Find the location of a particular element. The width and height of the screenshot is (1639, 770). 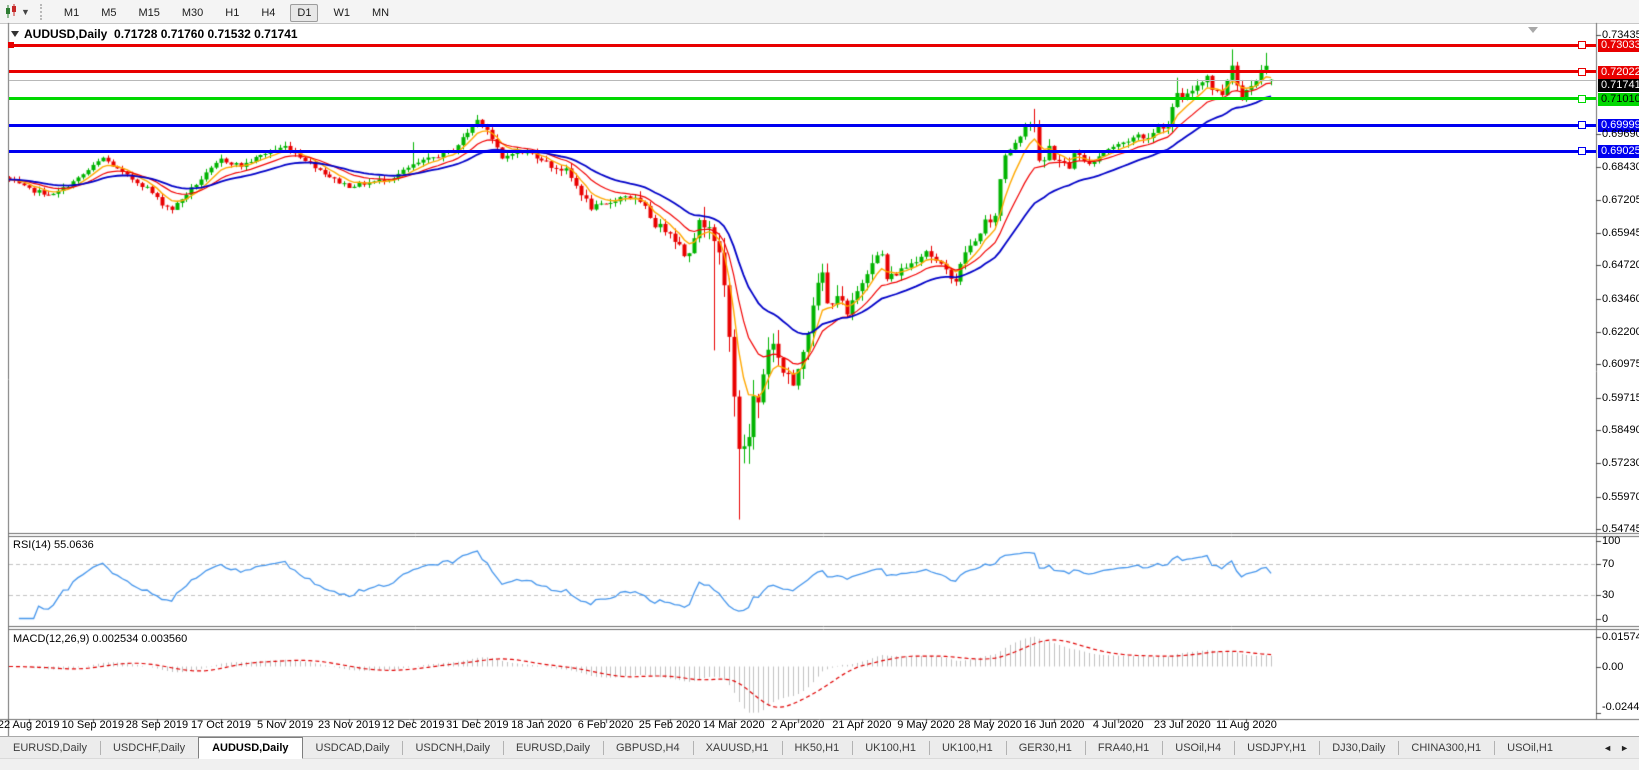

date-tick-label: 25 Feb 2020 is located at coordinates (669, 725).